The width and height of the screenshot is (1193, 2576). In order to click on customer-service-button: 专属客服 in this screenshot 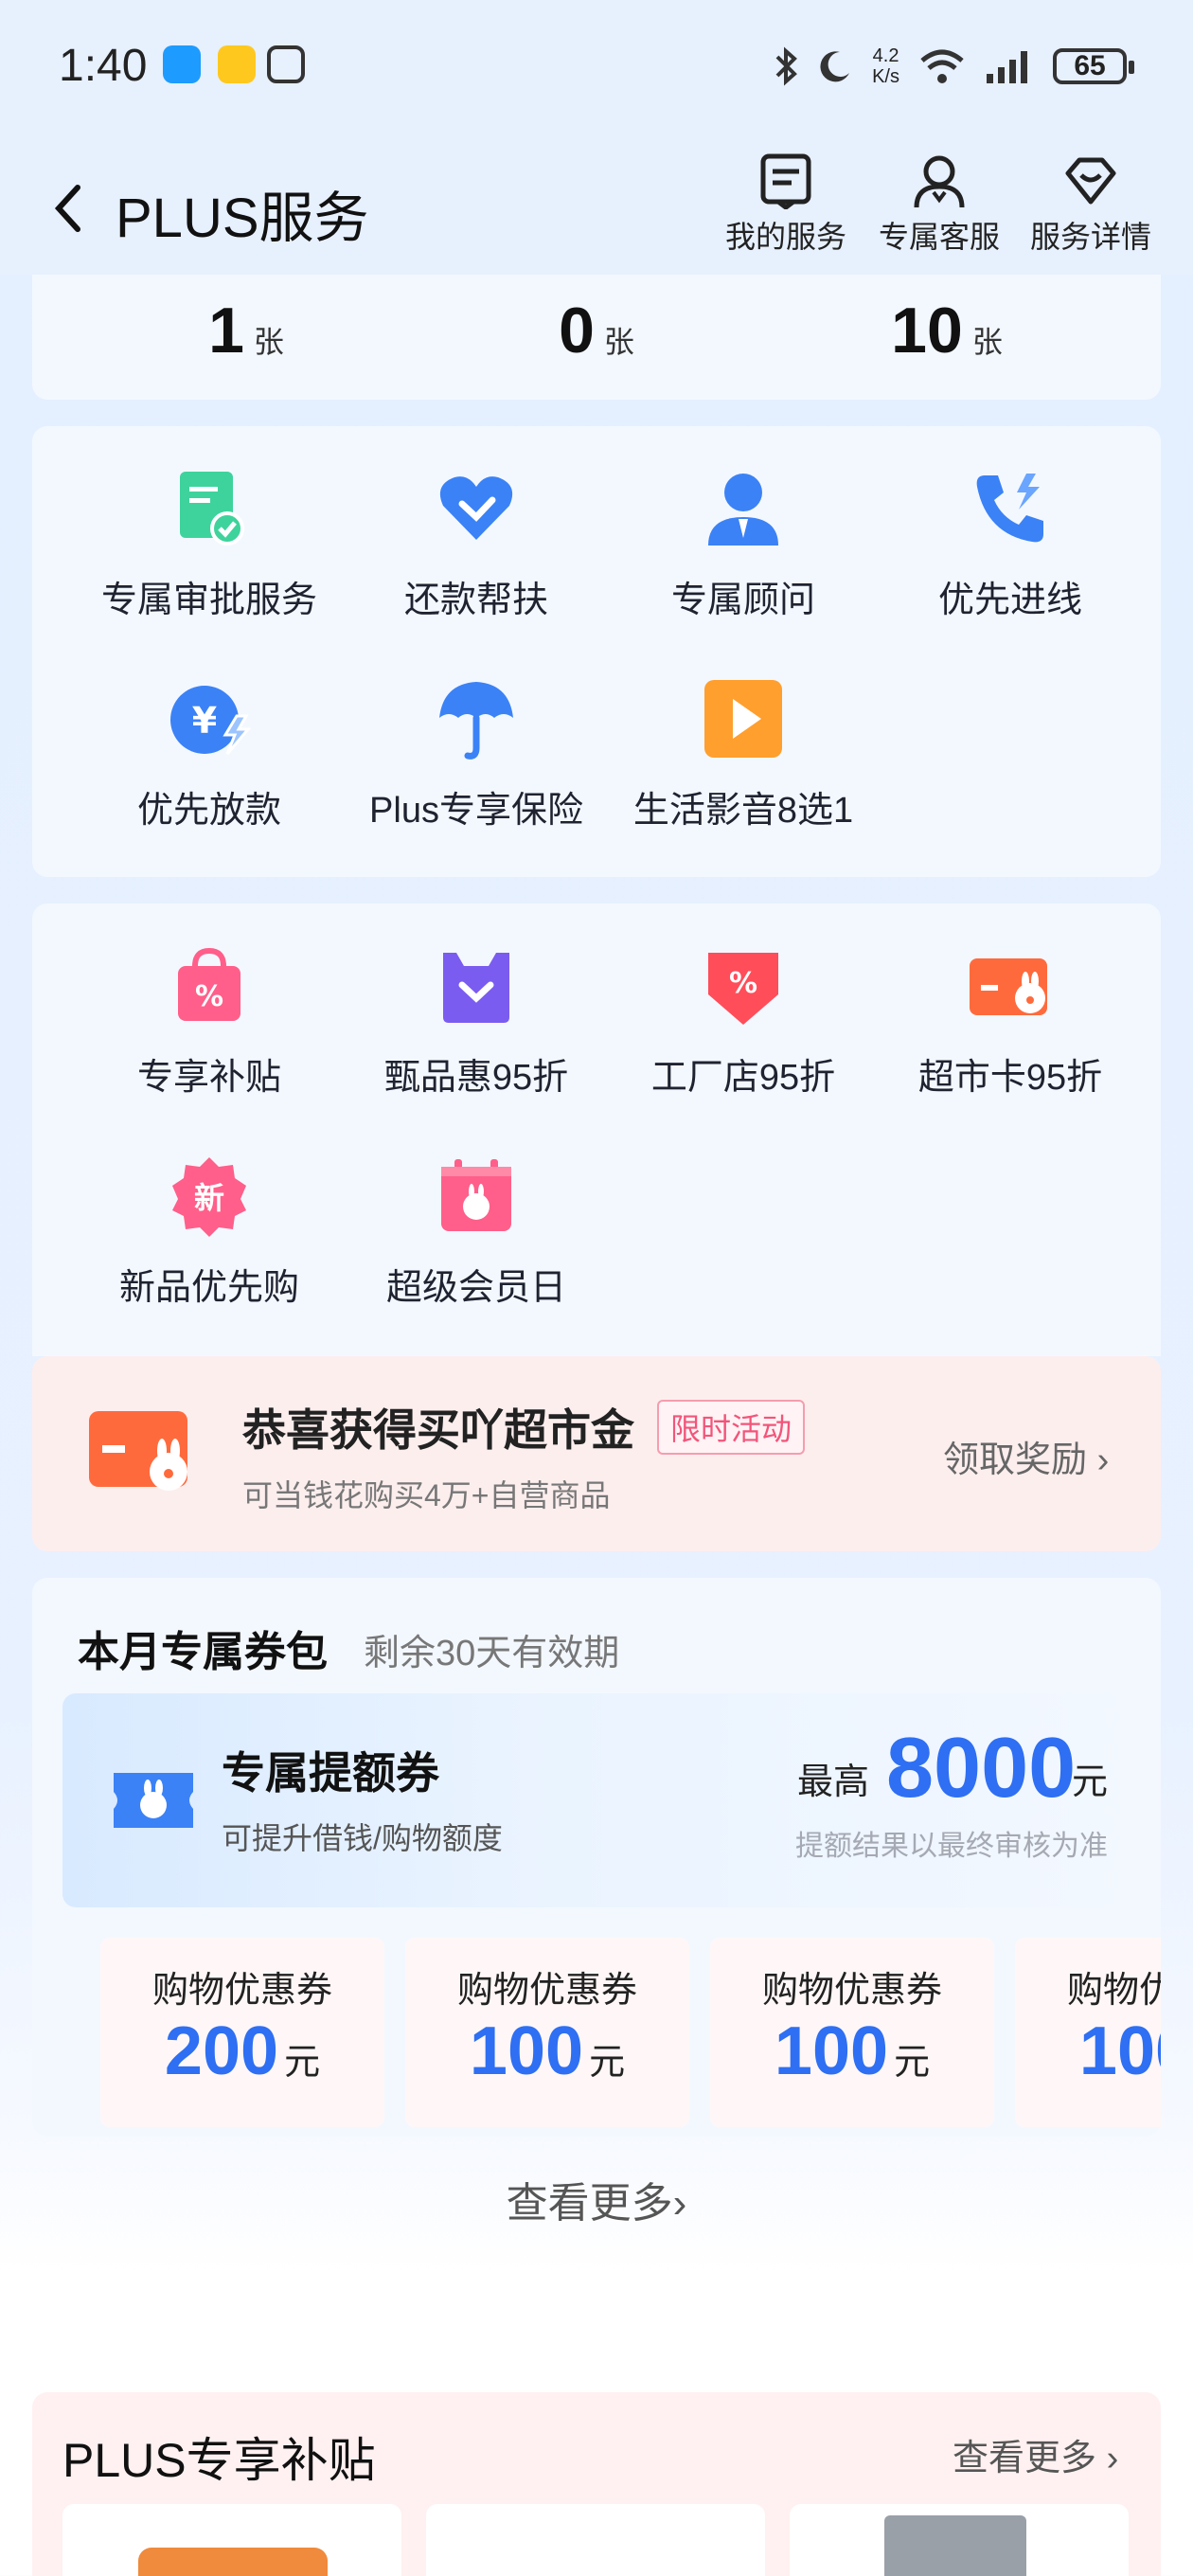, I will do `click(939, 204)`.